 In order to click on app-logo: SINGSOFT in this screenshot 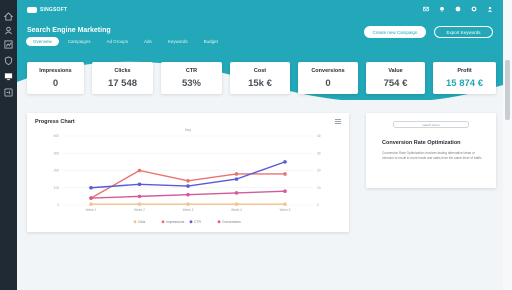, I will do `click(47, 10)`.